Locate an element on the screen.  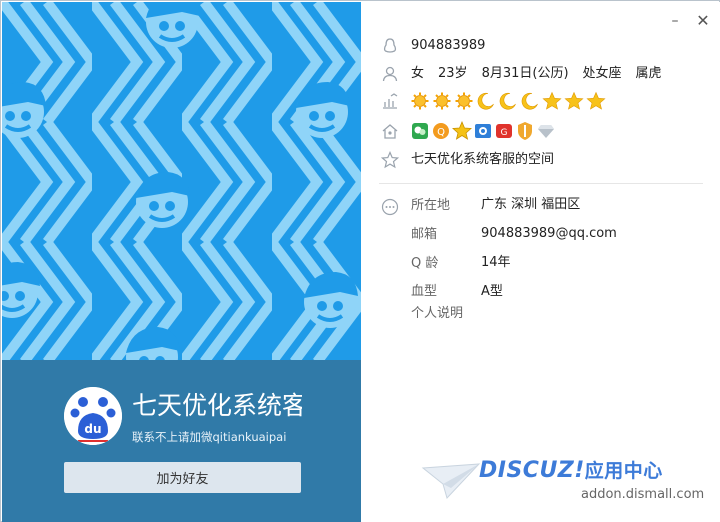
blood-type-label: 血型 is located at coordinates (424, 291).